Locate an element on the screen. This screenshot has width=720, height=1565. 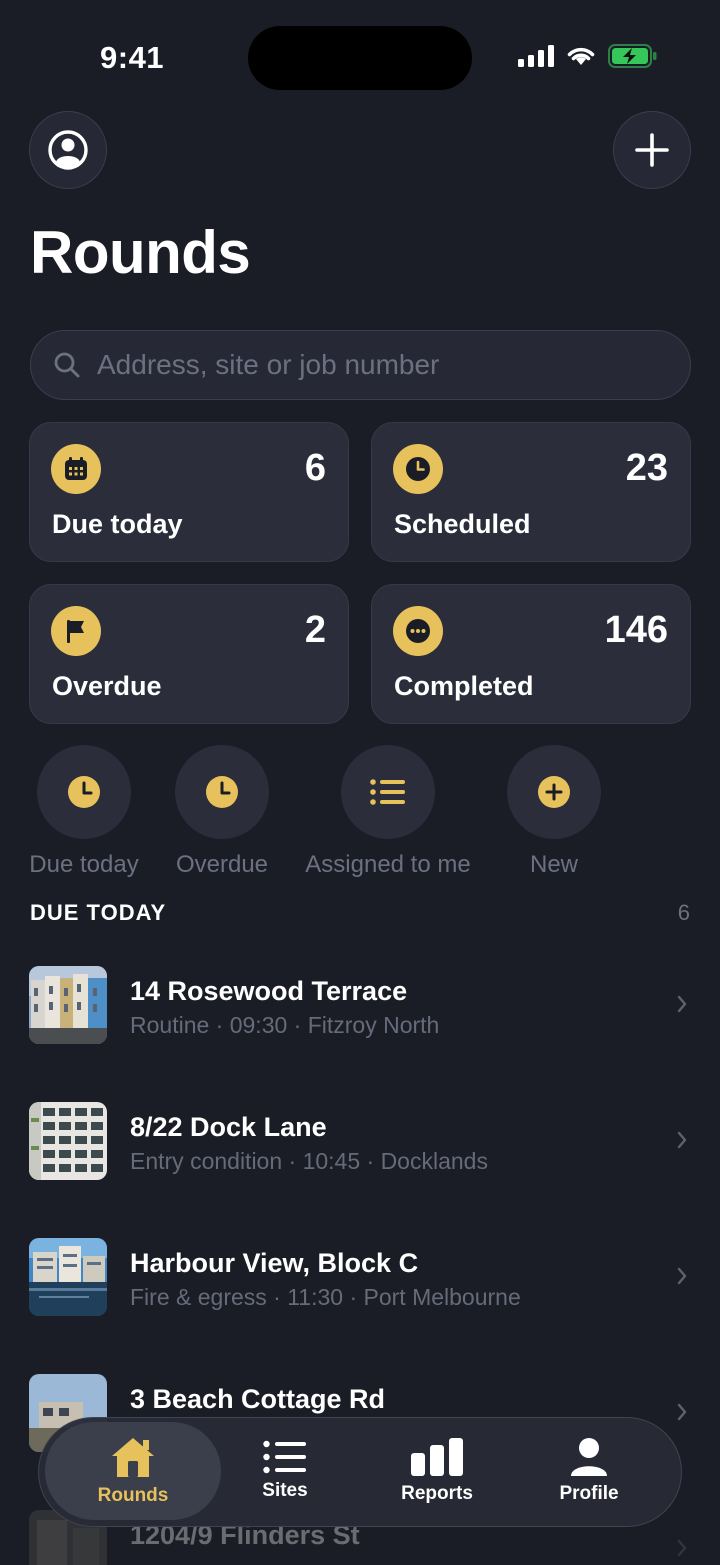
wifi-icon is located at coordinates (581, 56).